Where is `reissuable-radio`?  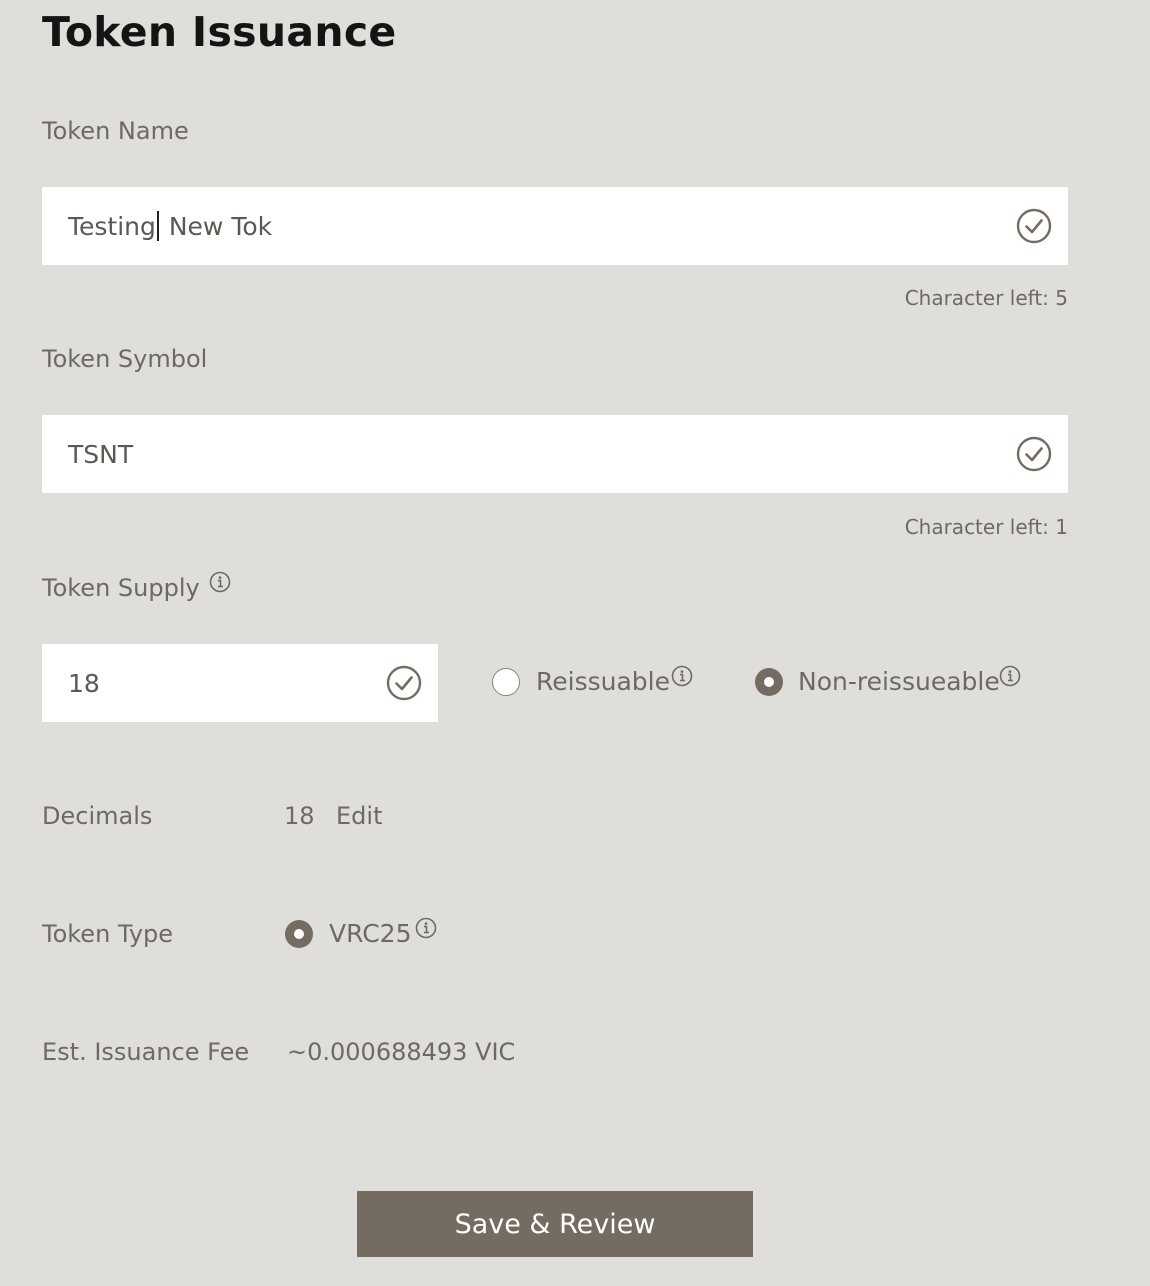 reissuable-radio is located at coordinates (506, 682).